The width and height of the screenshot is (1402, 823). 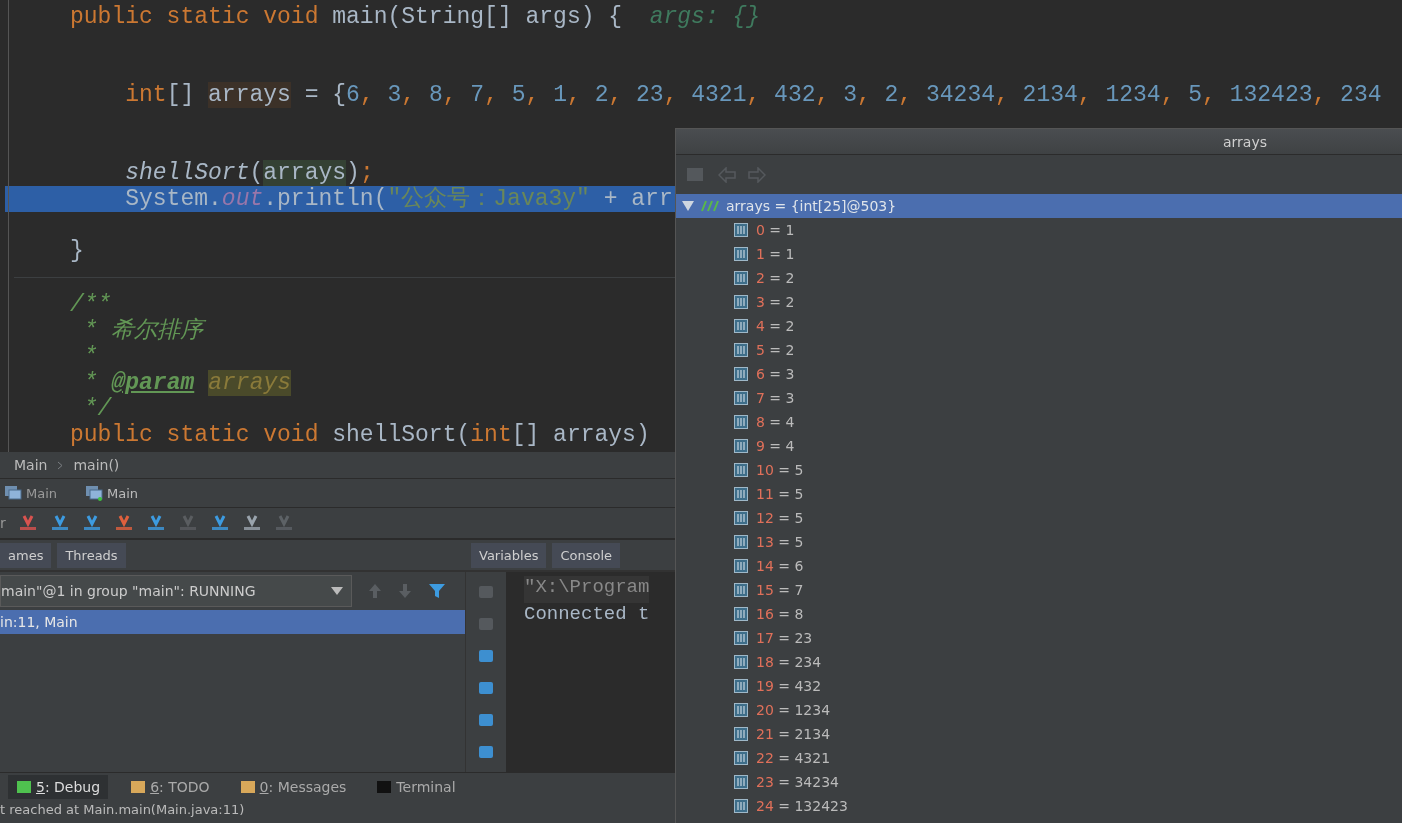 What do you see at coordinates (775, 422) in the screenshot?
I see `array-element: 8 = 4` at bounding box center [775, 422].